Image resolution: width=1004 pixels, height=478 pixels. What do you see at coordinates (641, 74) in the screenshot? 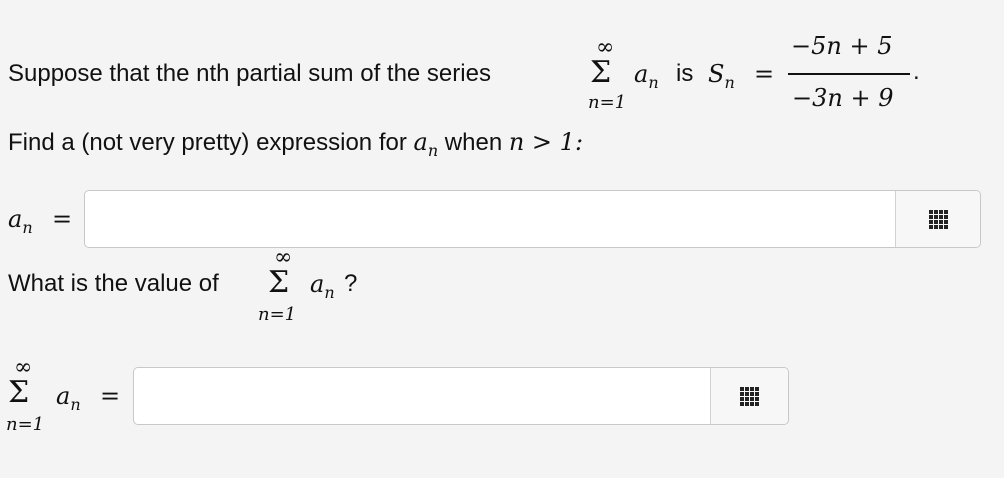
I see `term-letter: a` at bounding box center [641, 74].